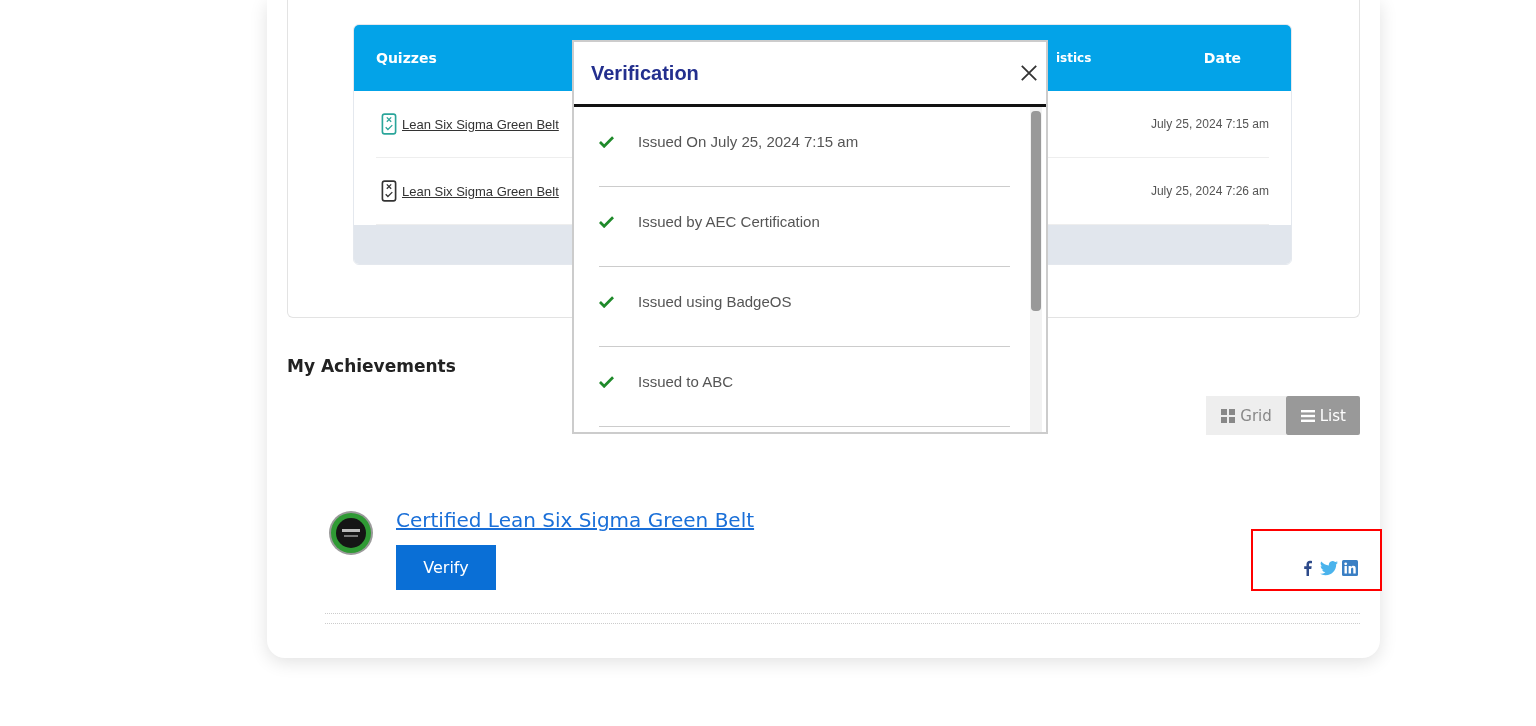 The image size is (1536, 726). What do you see at coordinates (729, 221) in the screenshot?
I see `verification-item: Issued by AEC Certification` at bounding box center [729, 221].